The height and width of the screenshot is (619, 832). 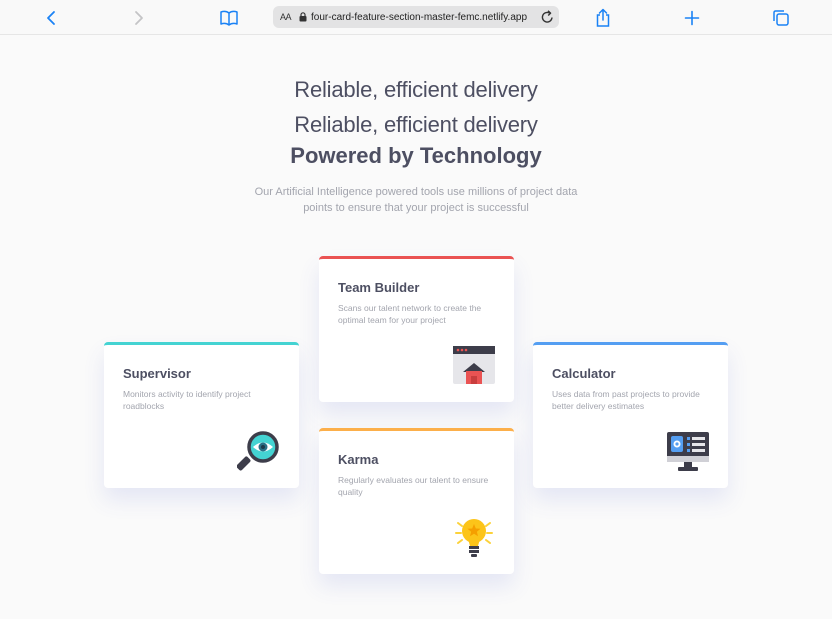 I want to click on bookmarks-icon, so click(x=229, y=18).